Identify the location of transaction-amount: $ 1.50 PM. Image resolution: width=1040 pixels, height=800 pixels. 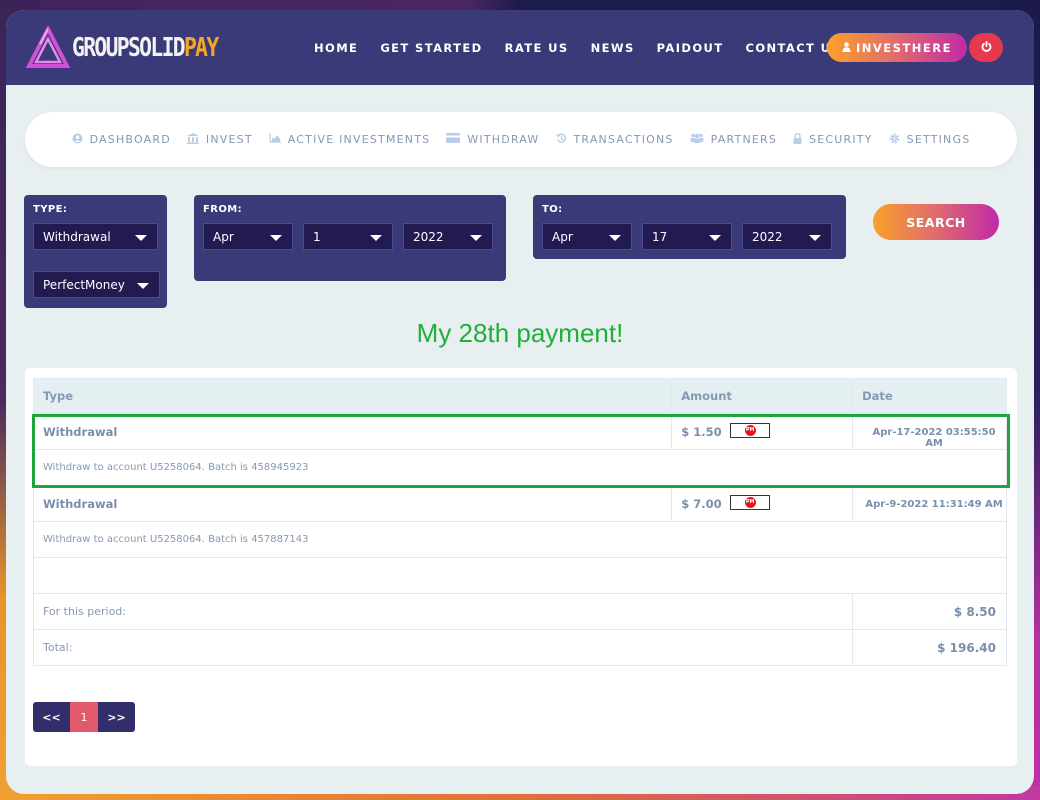
(762, 431).